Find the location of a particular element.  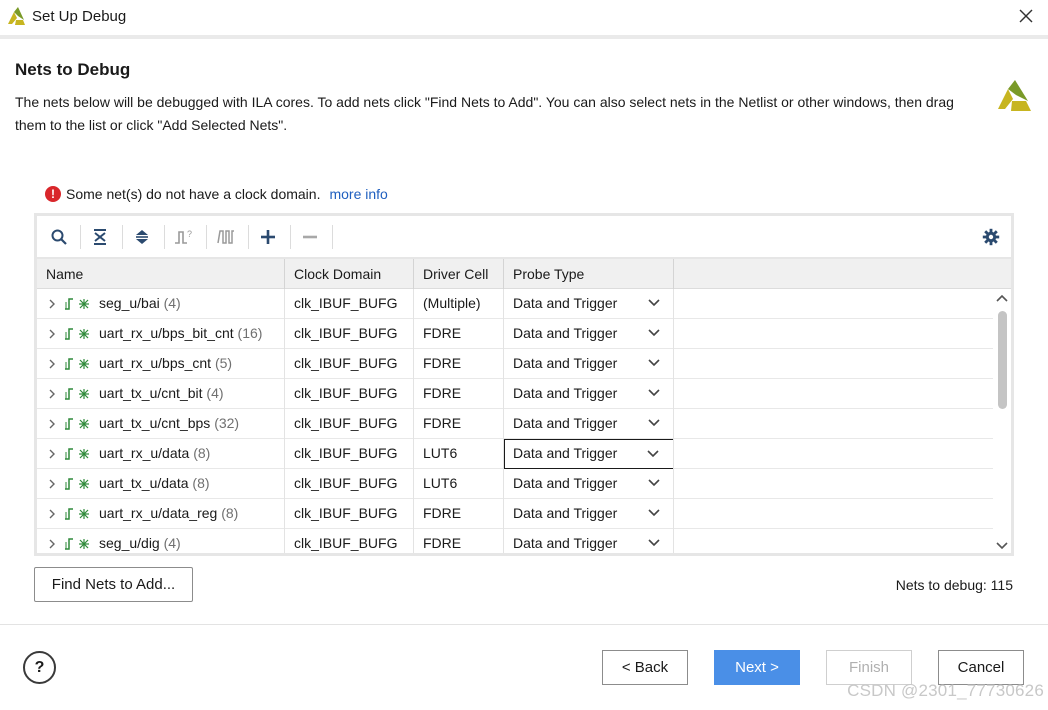

net-name-cell: uart_tx_u/cnt_bps (32) is located at coordinates (161, 424).